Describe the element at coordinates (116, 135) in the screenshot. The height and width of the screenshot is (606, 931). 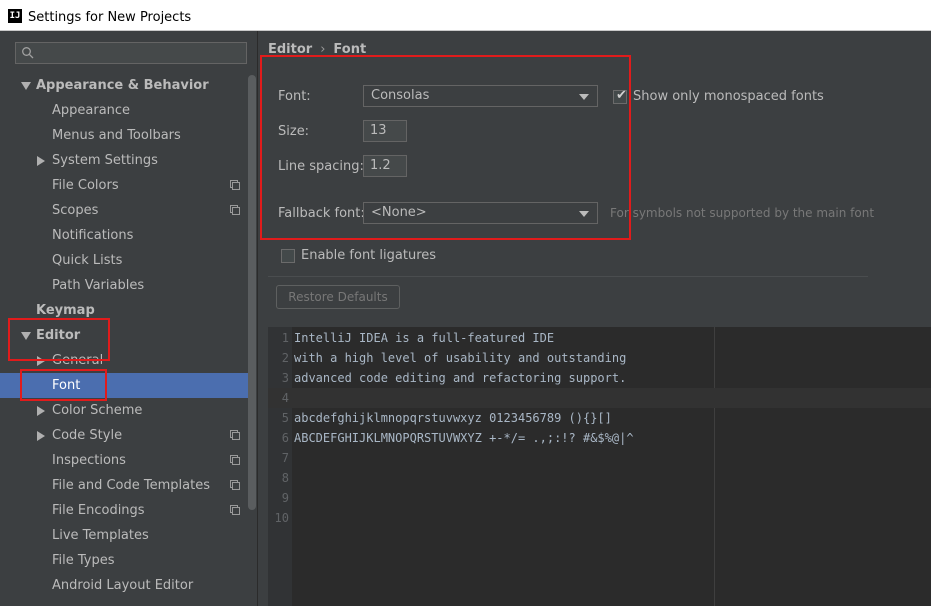
I see `sidebar-item-label: Menus and Toolbars` at that location.